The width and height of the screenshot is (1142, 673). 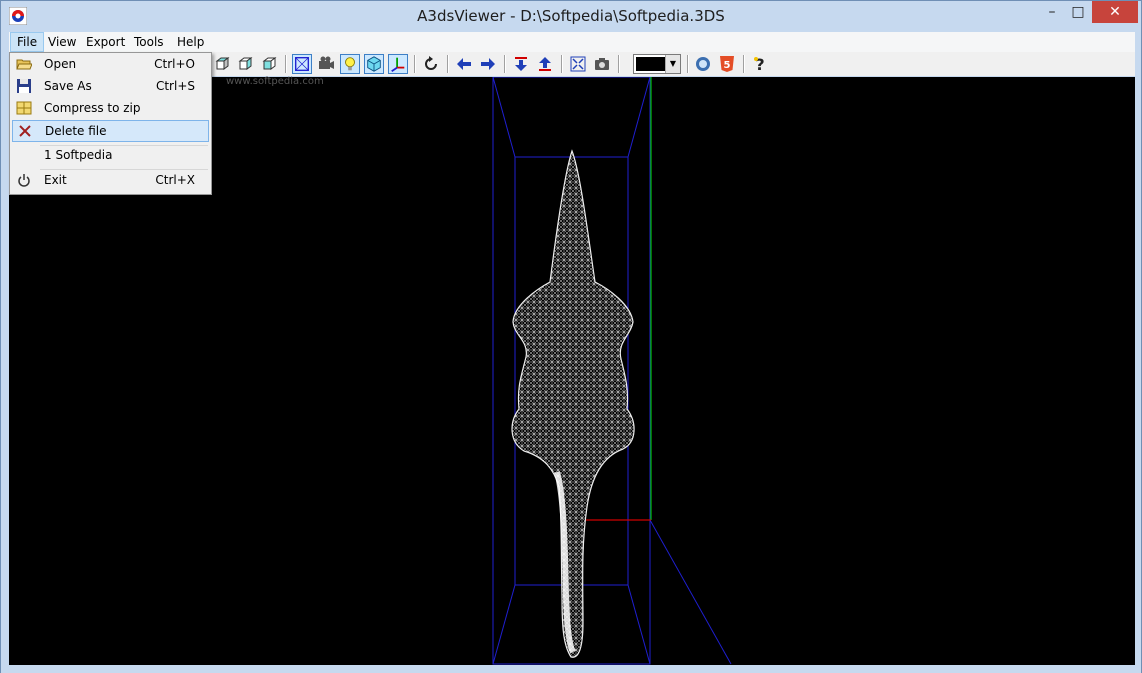 What do you see at coordinates (374, 64) in the screenshot?
I see `cube-solid-icon` at bounding box center [374, 64].